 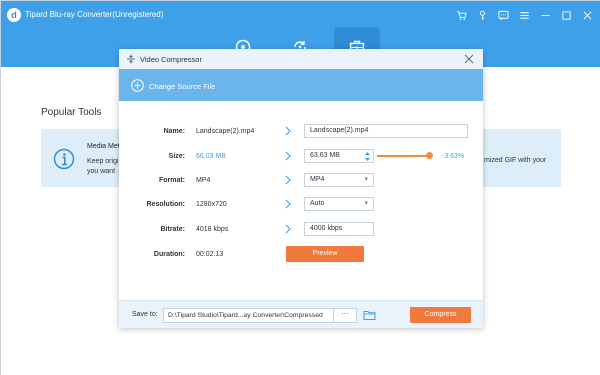 I want to click on bitrate-original: 4018 kbps, so click(x=212, y=229).